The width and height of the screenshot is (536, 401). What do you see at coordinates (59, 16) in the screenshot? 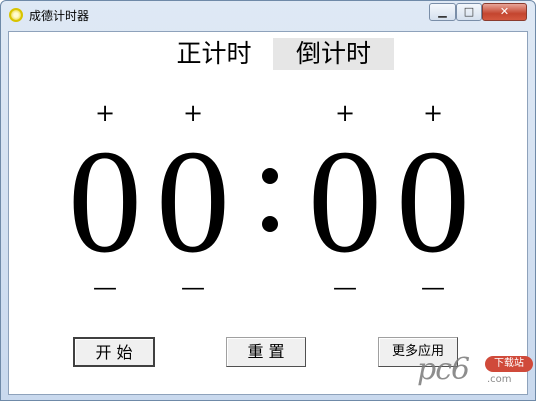
I see `window-title: 成德计时器` at bounding box center [59, 16].